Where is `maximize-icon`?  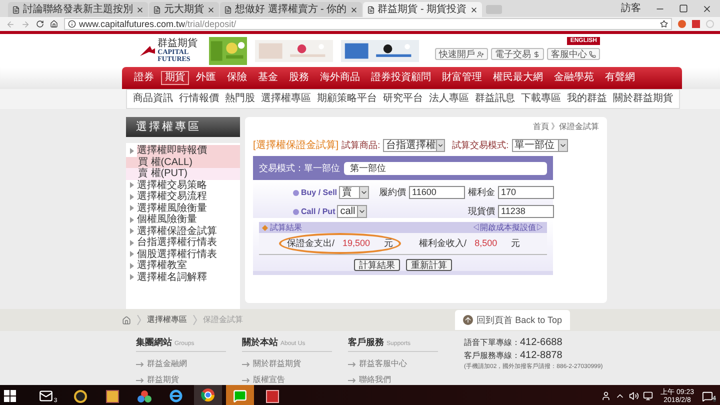 maximize-icon is located at coordinates (683, 8).